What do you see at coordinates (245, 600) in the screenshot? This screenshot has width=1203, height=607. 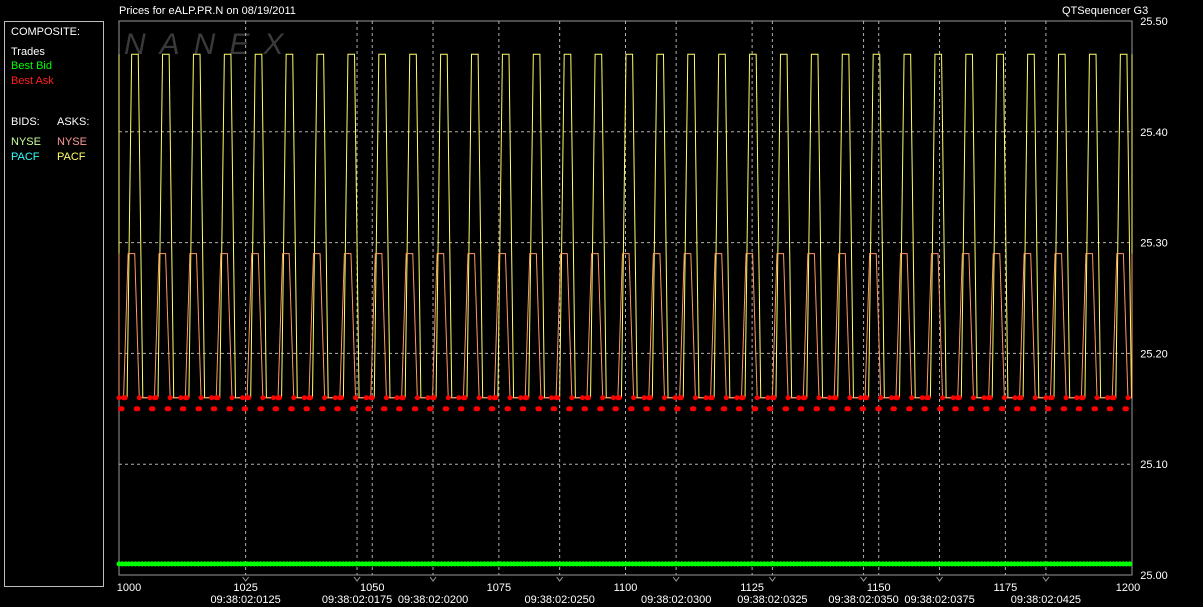 I see `time-label: 09:38:02:0125` at bounding box center [245, 600].